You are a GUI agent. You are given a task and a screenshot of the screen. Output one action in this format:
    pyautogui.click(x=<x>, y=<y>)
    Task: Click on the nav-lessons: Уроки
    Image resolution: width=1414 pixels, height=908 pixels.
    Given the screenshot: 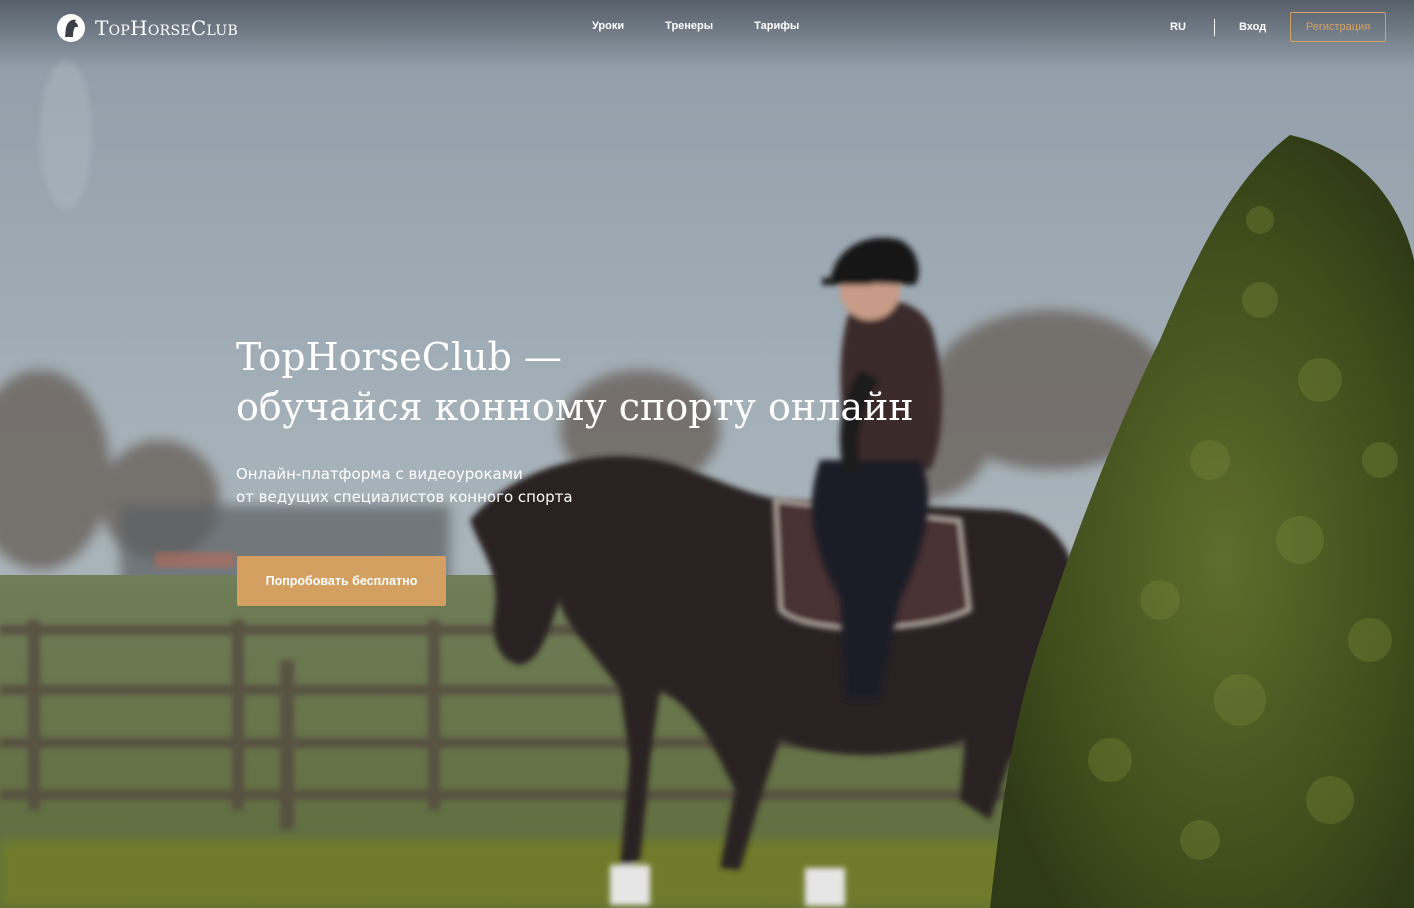 What is the action you would take?
    pyautogui.click(x=608, y=26)
    